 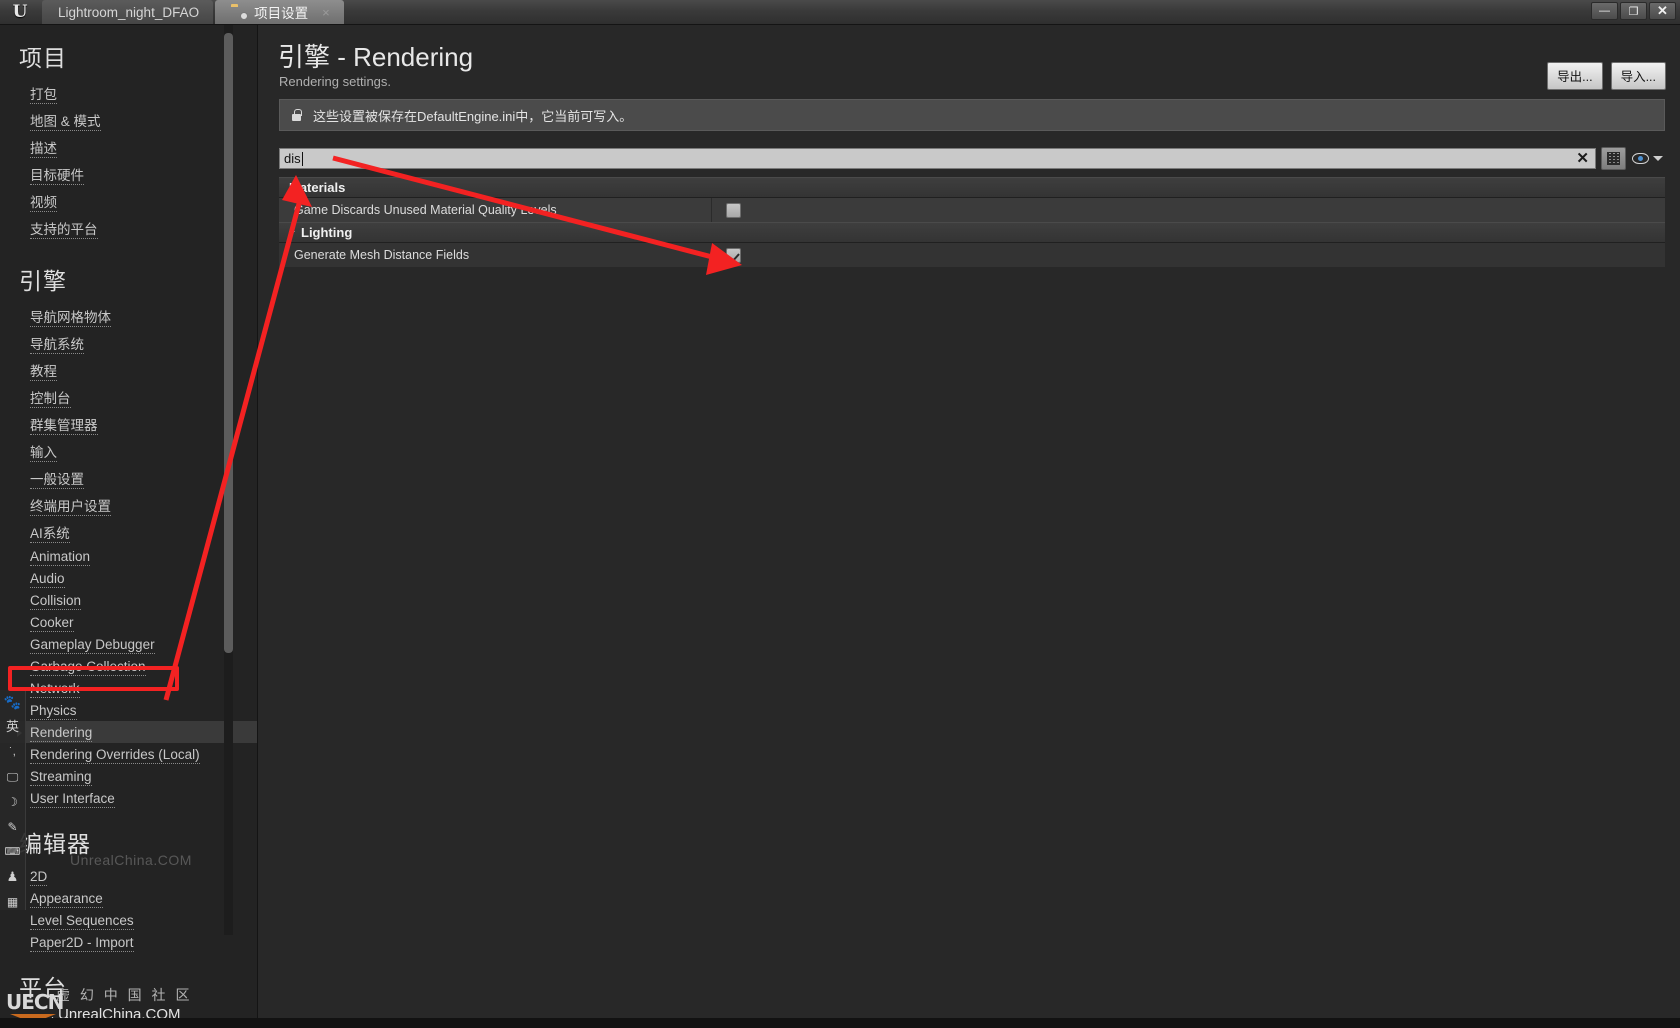 I want to click on category-label: Materials, so click(x=317, y=187).